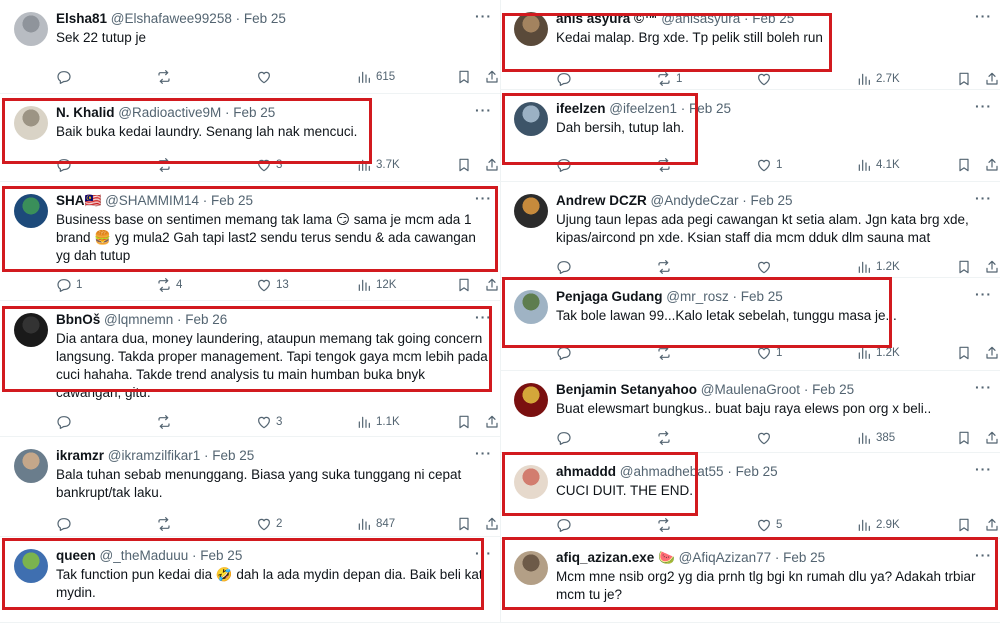 This screenshot has width=1000, height=623. Describe the element at coordinates (206, 319) in the screenshot. I see `tweet-date: Feb 26` at that location.